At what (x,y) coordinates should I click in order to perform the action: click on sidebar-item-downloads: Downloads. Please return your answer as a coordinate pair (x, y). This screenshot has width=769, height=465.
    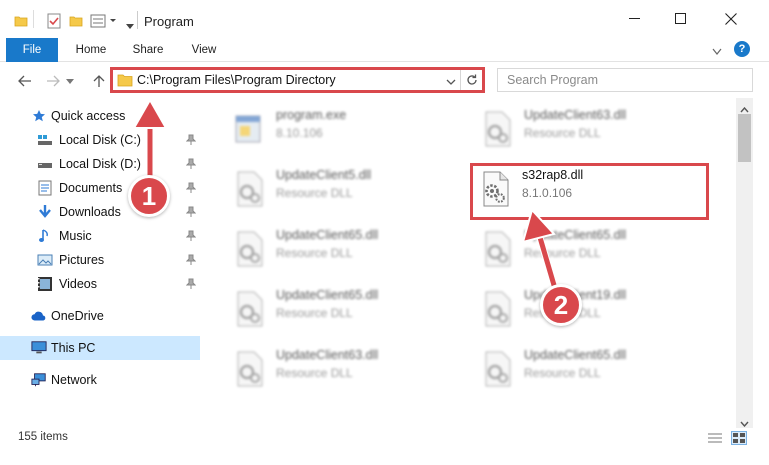
    Looking at the image, I should click on (100, 212).